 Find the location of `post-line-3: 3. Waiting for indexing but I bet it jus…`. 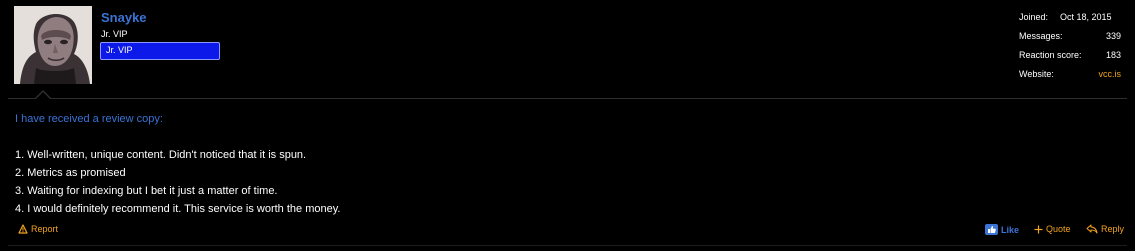

post-line-3: 3. Waiting for indexing but I bet it jus… is located at coordinates (146, 191).